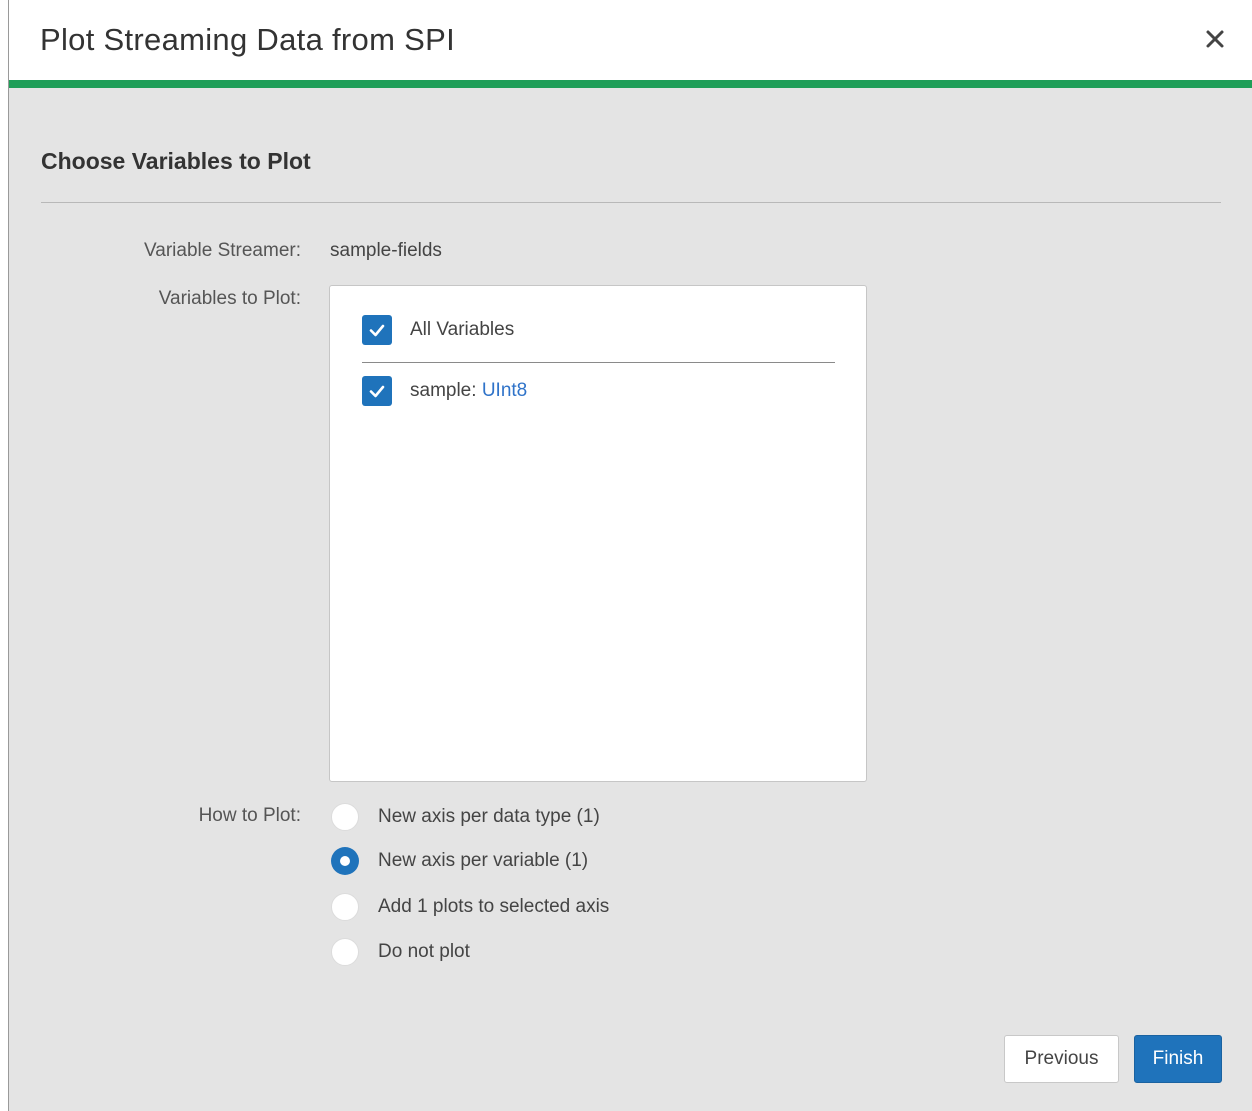 The image size is (1252, 1111). Describe the element at coordinates (248, 39) in the screenshot. I see `dialog-title: Plot Streaming Data from SPI` at that location.